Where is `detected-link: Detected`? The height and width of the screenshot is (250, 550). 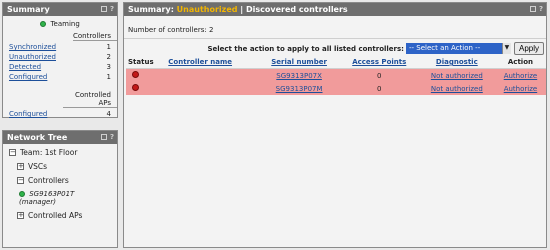
detected-link: Detected is located at coordinates (25, 67).